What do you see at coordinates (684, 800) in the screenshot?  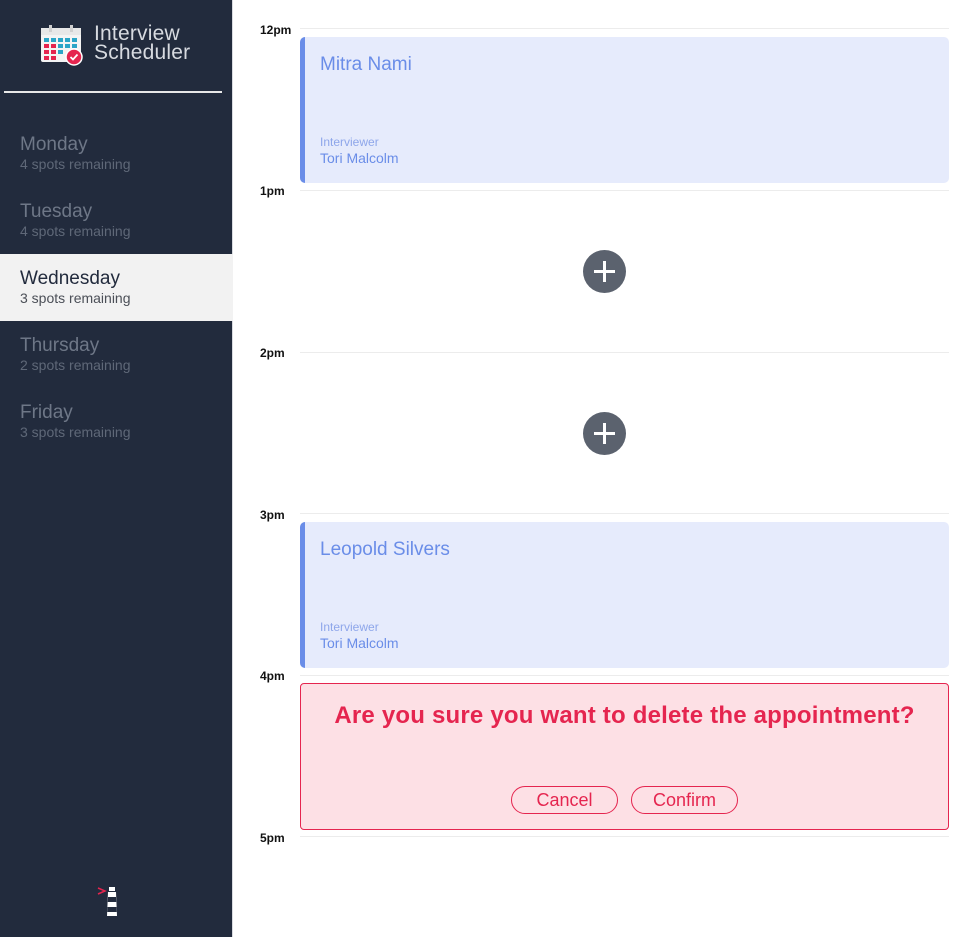 I see `confirm-button: Confirm` at bounding box center [684, 800].